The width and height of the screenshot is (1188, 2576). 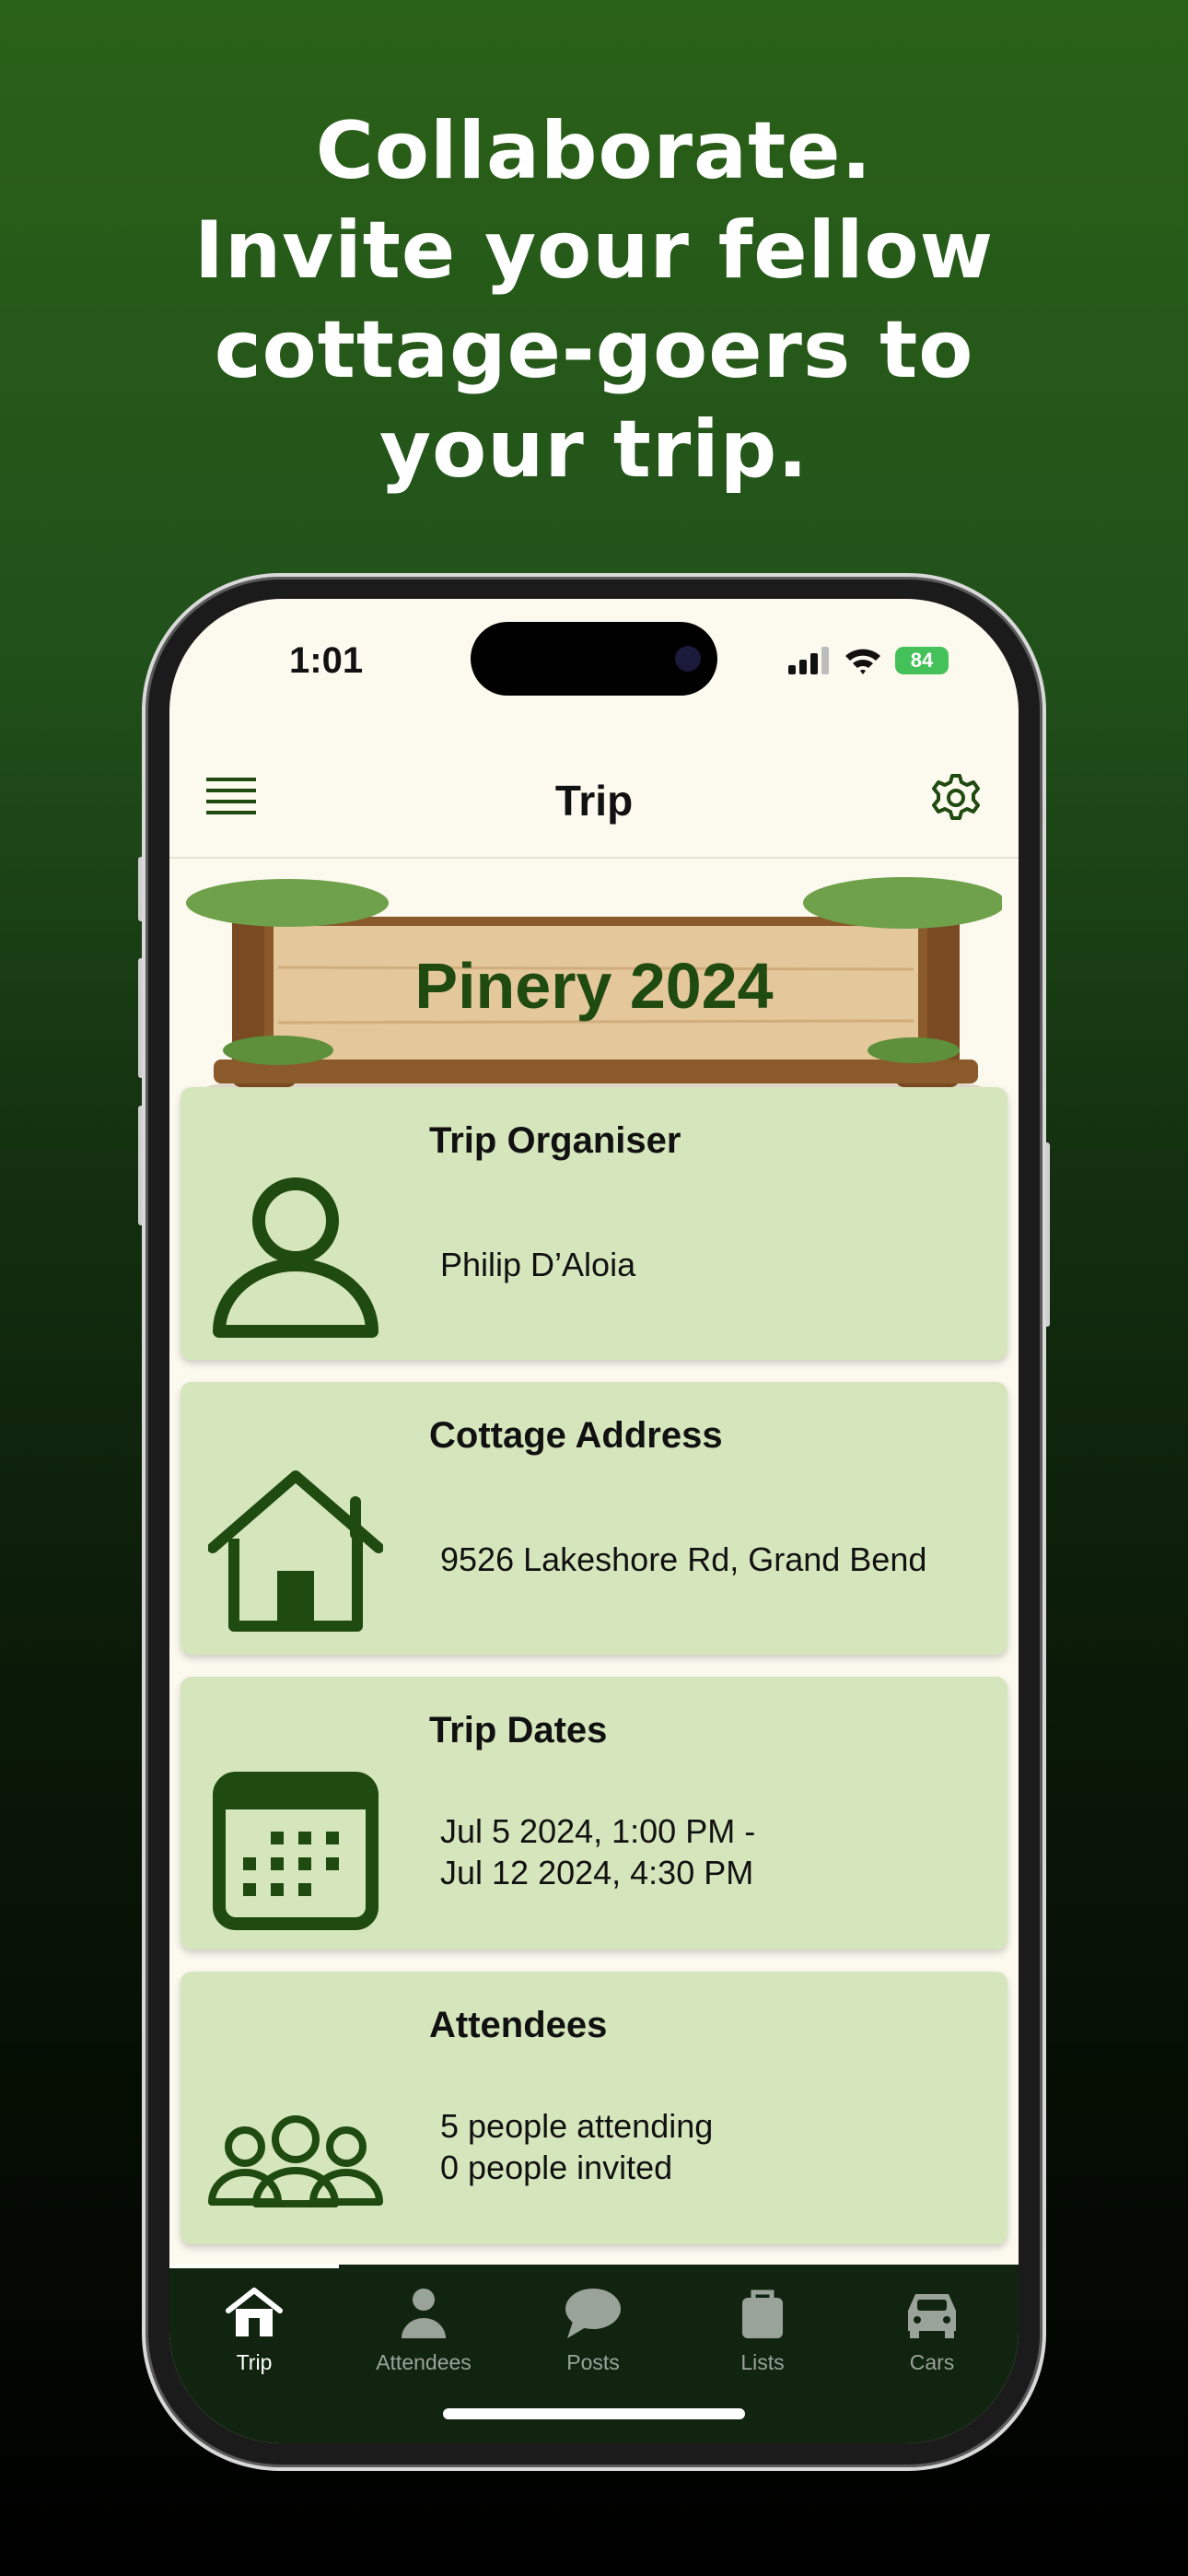 What do you see at coordinates (593, 2313) in the screenshot?
I see `chat-bubble-icon` at bounding box center [593, 2313].